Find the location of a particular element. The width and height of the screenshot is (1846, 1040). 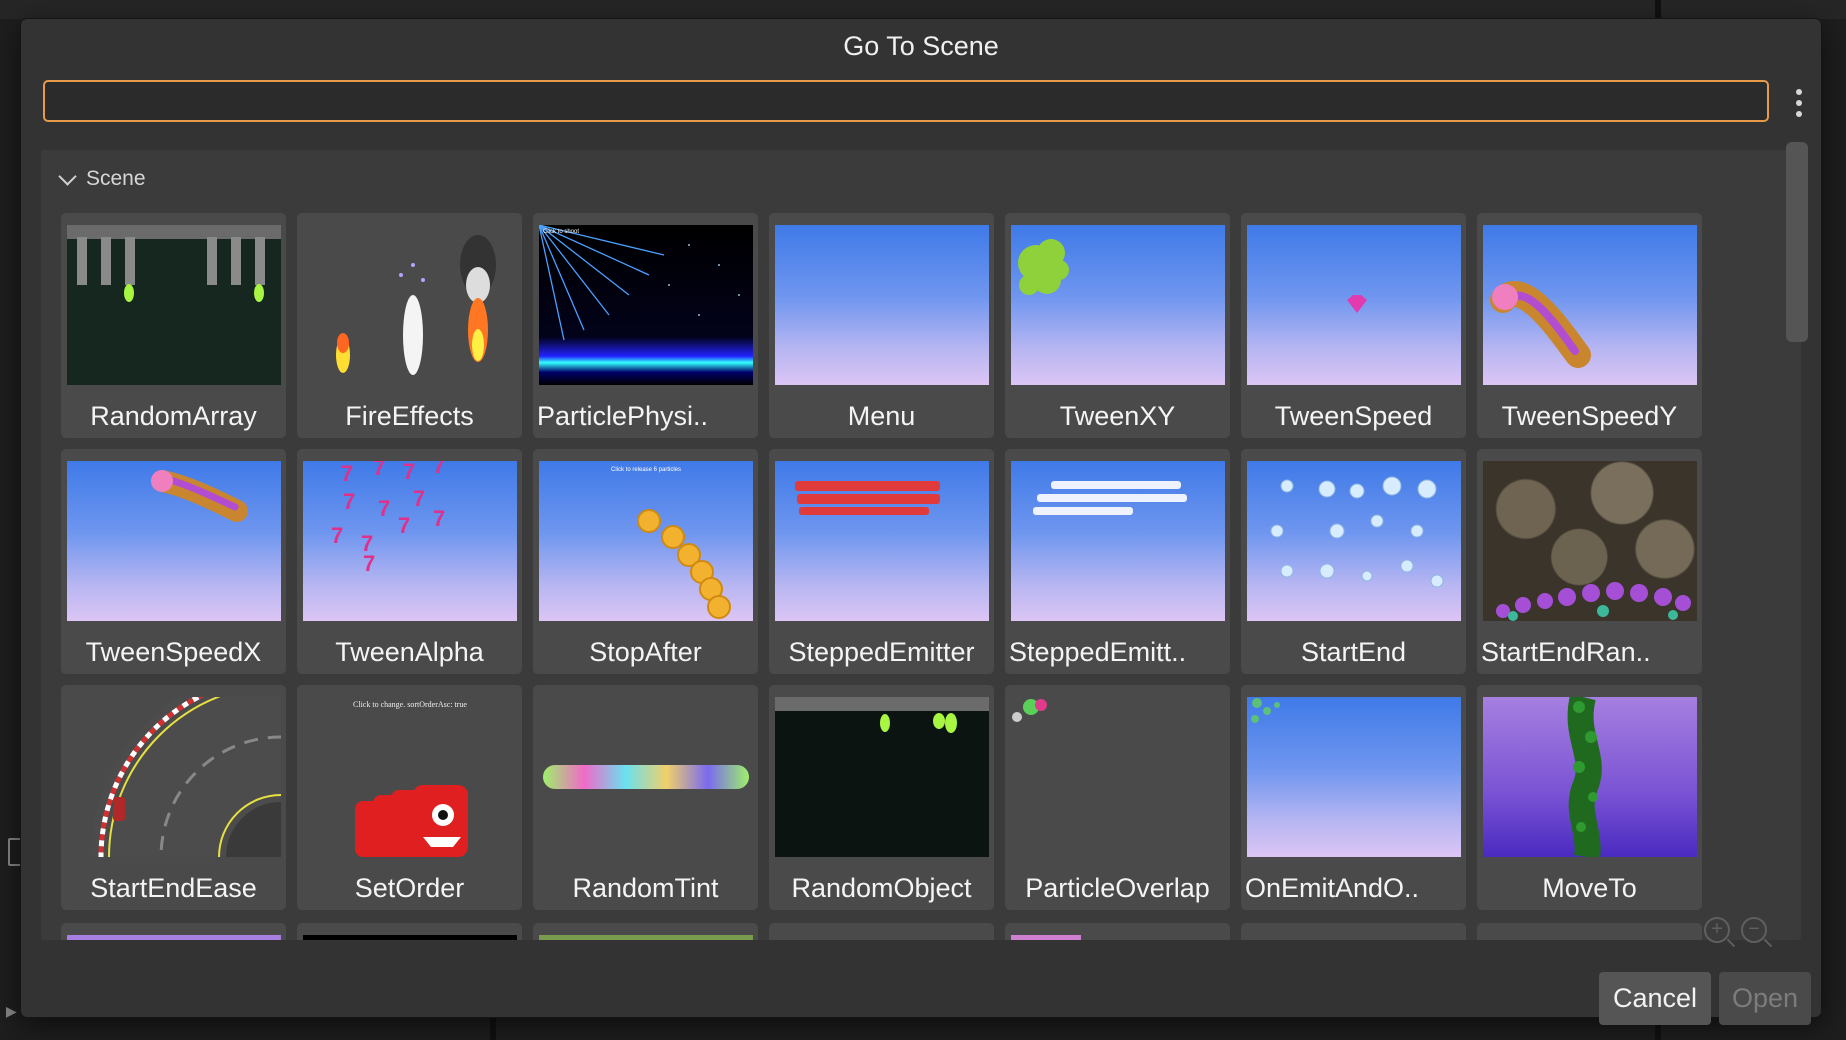

zoom-out-icon: − is located at coordinates (1754, 930).